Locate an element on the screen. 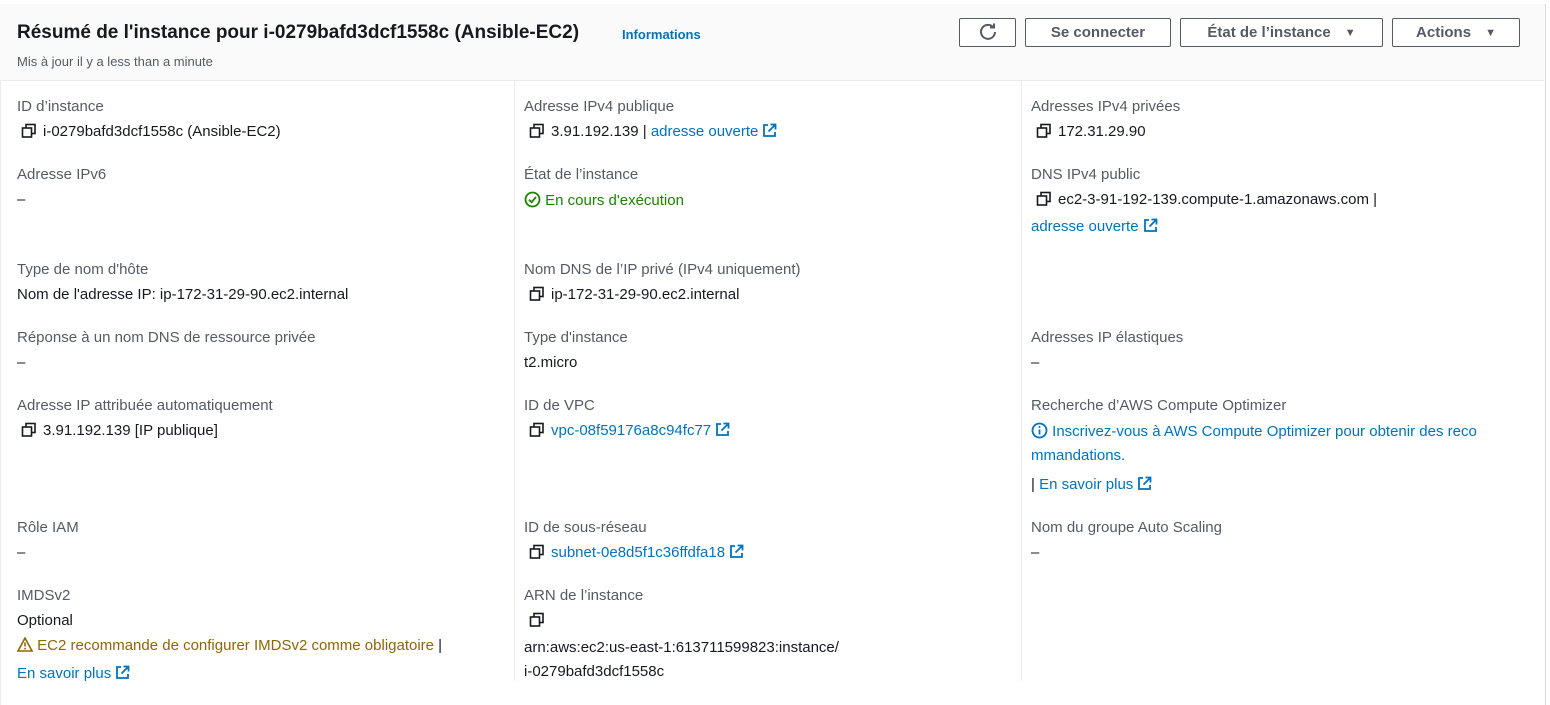 The width and height of the screenshot is (1550, 705). public-ipv4-value: 3.91.192.139 | adresse ouverte is located at coordinates (653, 131).